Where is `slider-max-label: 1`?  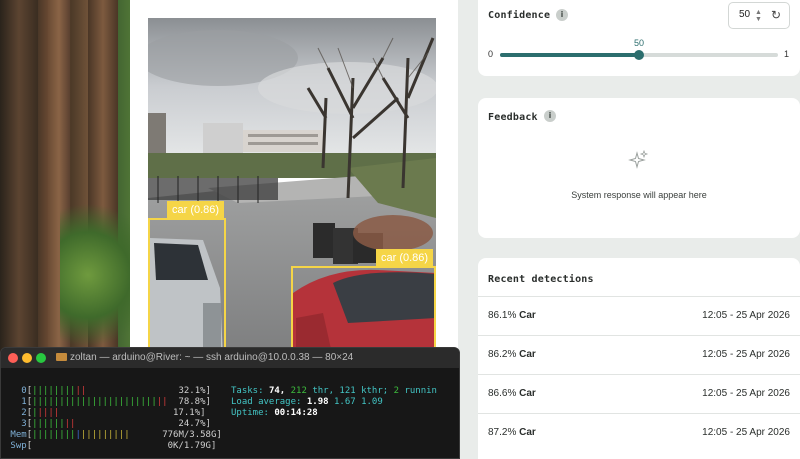 slider-max-label: 1 is located at coordinates (787, 54).